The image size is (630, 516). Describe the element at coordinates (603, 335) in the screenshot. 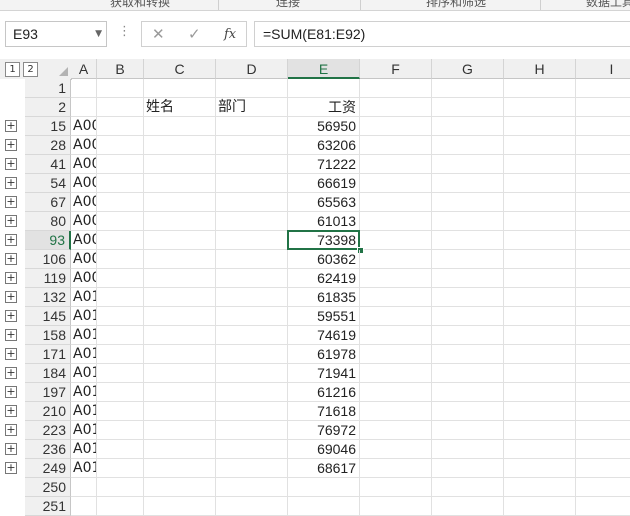

I see `cell-i158` at that location.